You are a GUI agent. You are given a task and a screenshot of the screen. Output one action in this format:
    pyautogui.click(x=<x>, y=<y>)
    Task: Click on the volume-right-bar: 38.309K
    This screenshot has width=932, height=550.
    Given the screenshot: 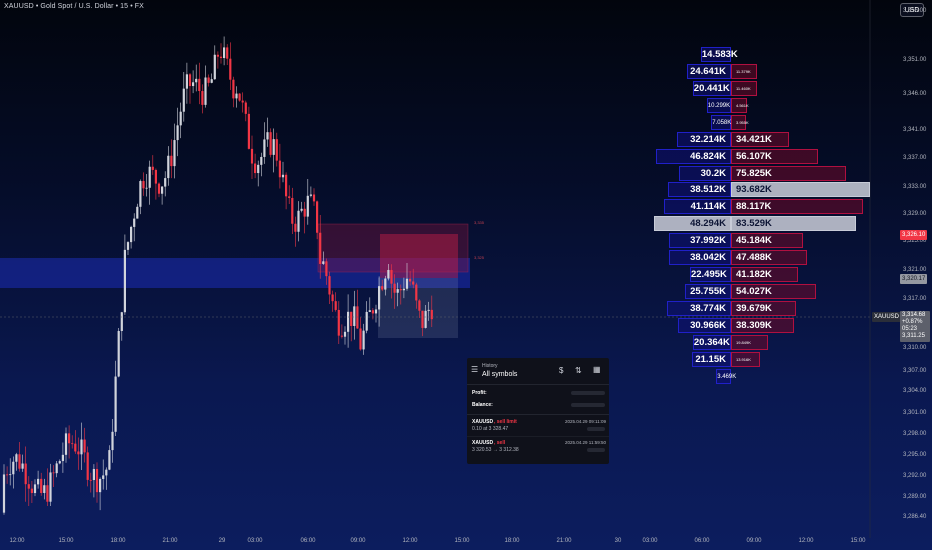 What is the action you would take?
    pyautogui.click(x=762, y=325)
    